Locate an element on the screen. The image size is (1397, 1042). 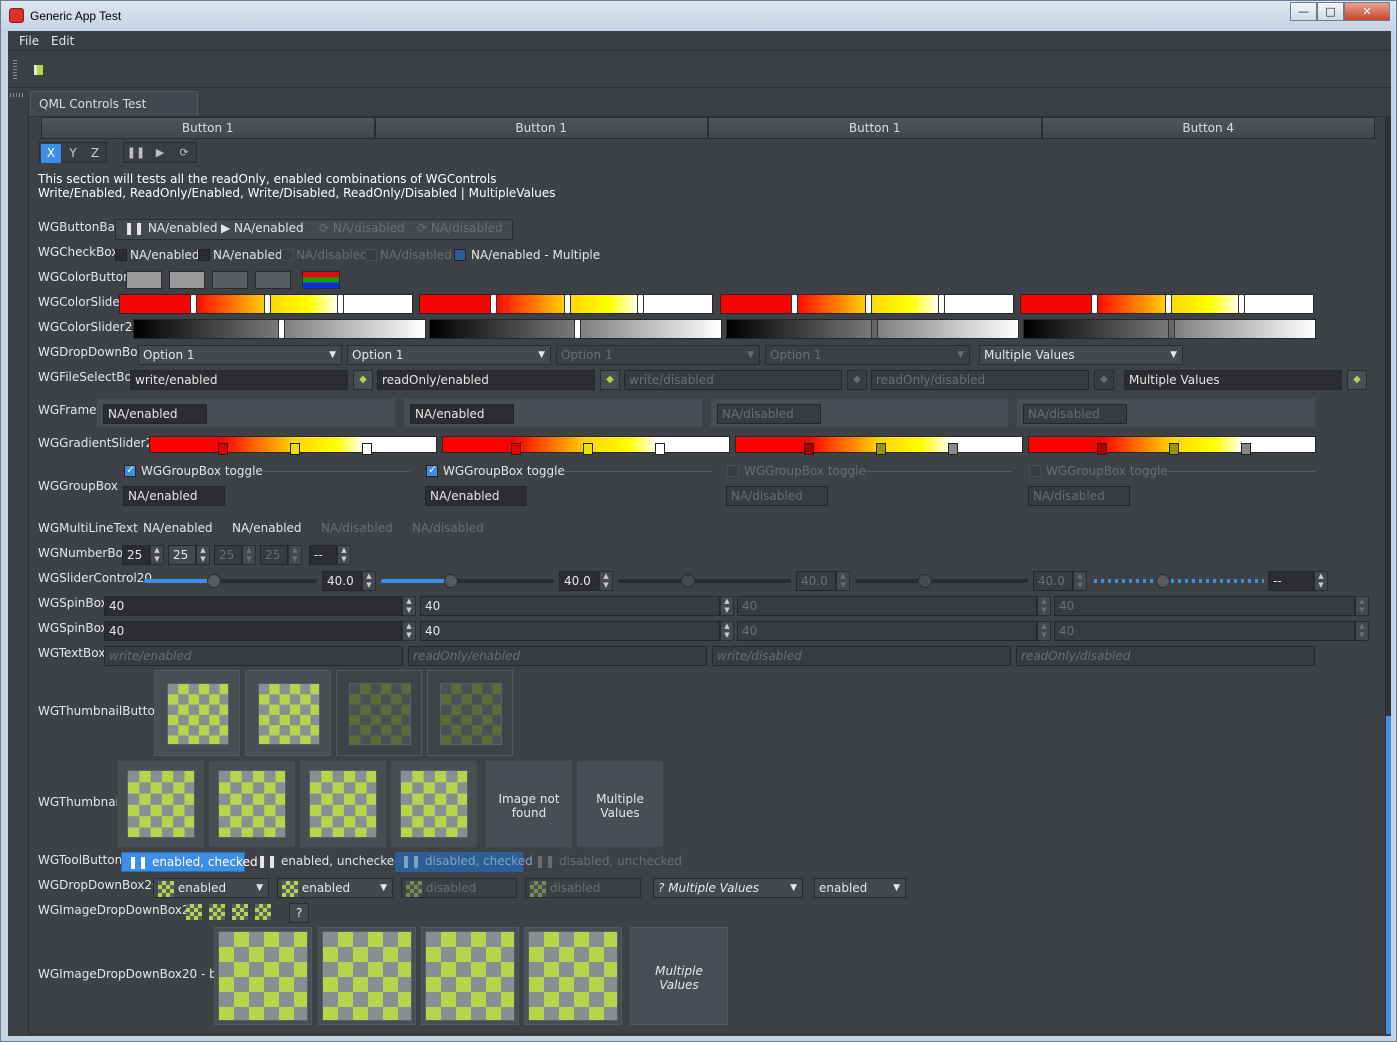
checkbox-multiple is located at coordinates (460, 255).